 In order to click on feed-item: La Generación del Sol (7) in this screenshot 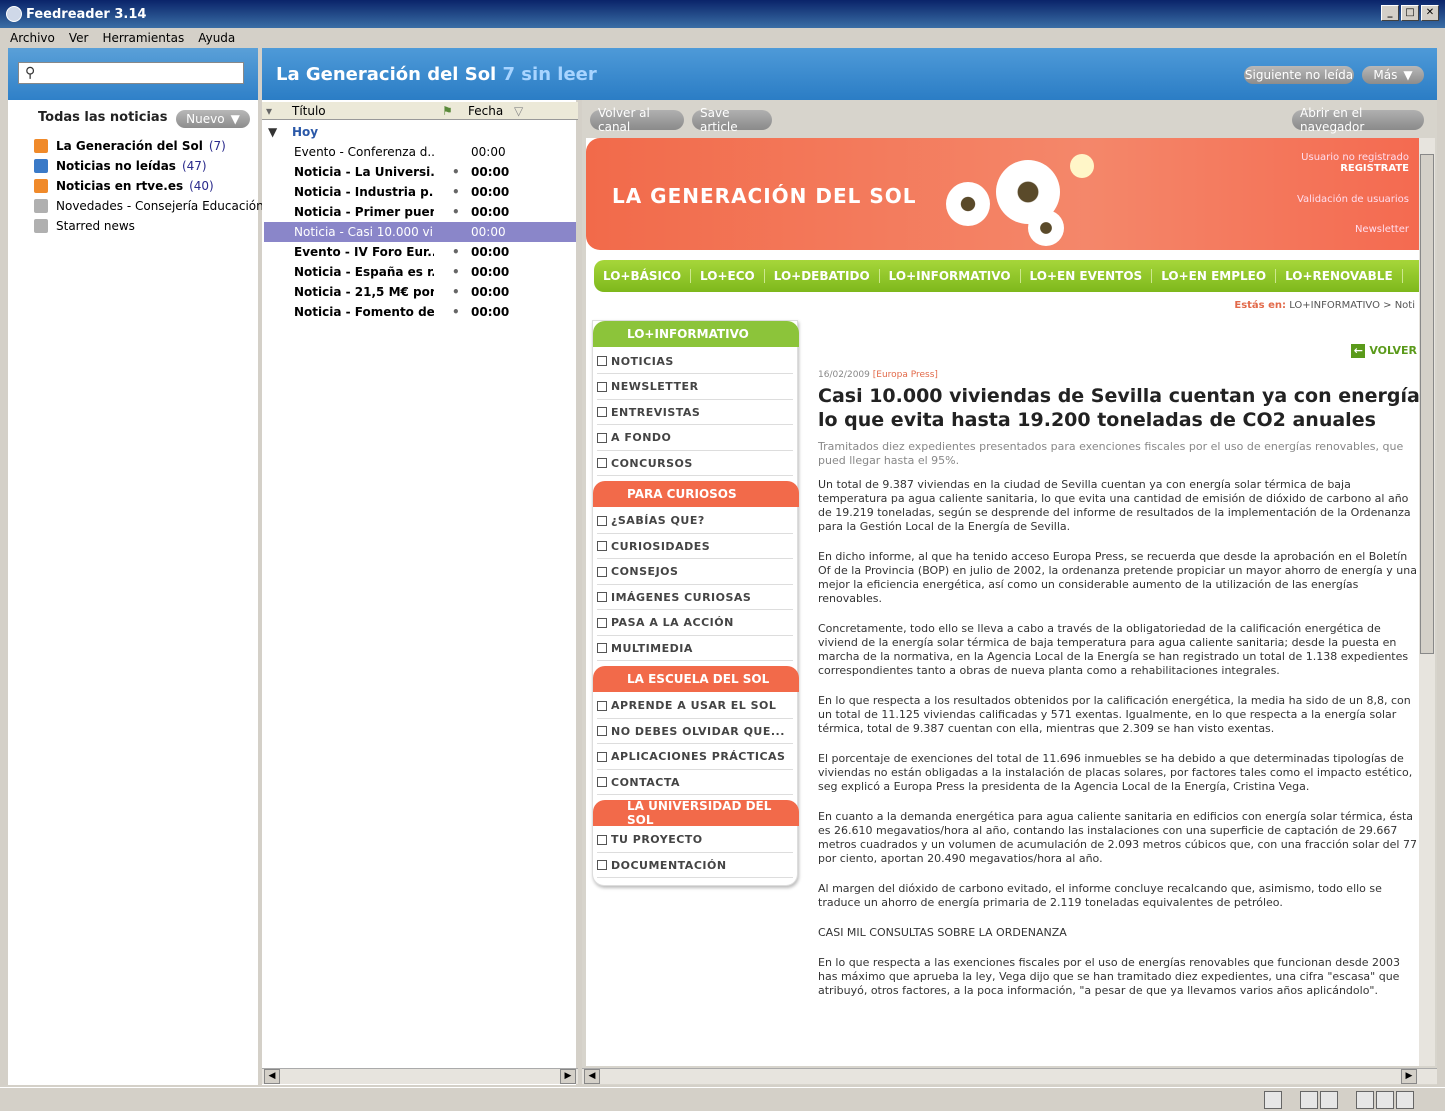, I will do `click(145, 146)`.